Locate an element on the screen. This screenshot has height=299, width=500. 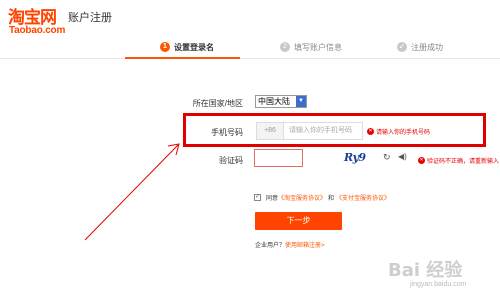
baidu-jingyan-watermark: Bai 经验 jingyan.baidu.com is located at coordinates (438, 275).